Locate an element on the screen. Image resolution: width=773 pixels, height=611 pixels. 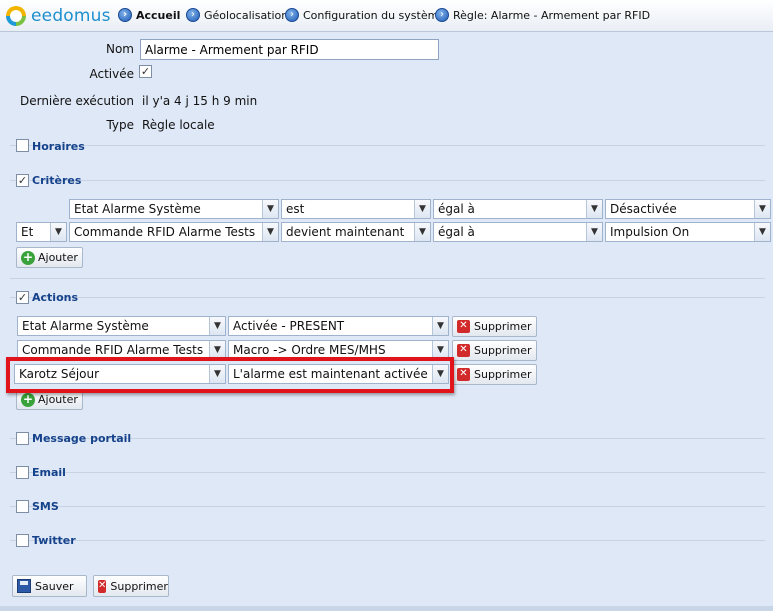
type-label: Type is located at coordinates (120, 125).